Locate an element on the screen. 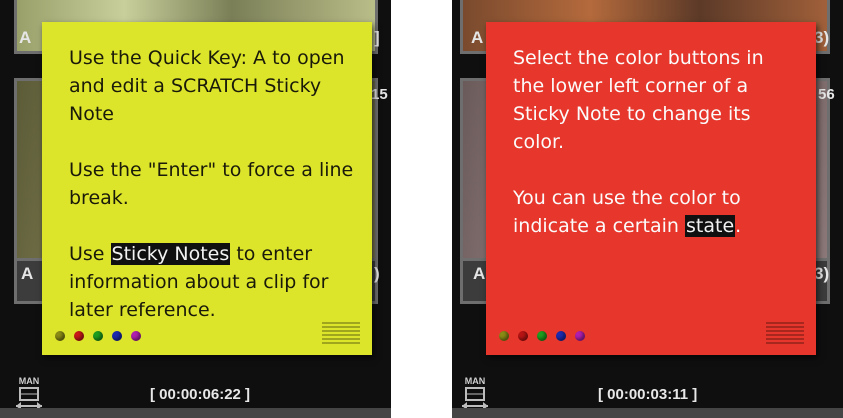 The height and width of the screenshot is (418, 843). highlighted-text: state is located at coordinates (710, 226).